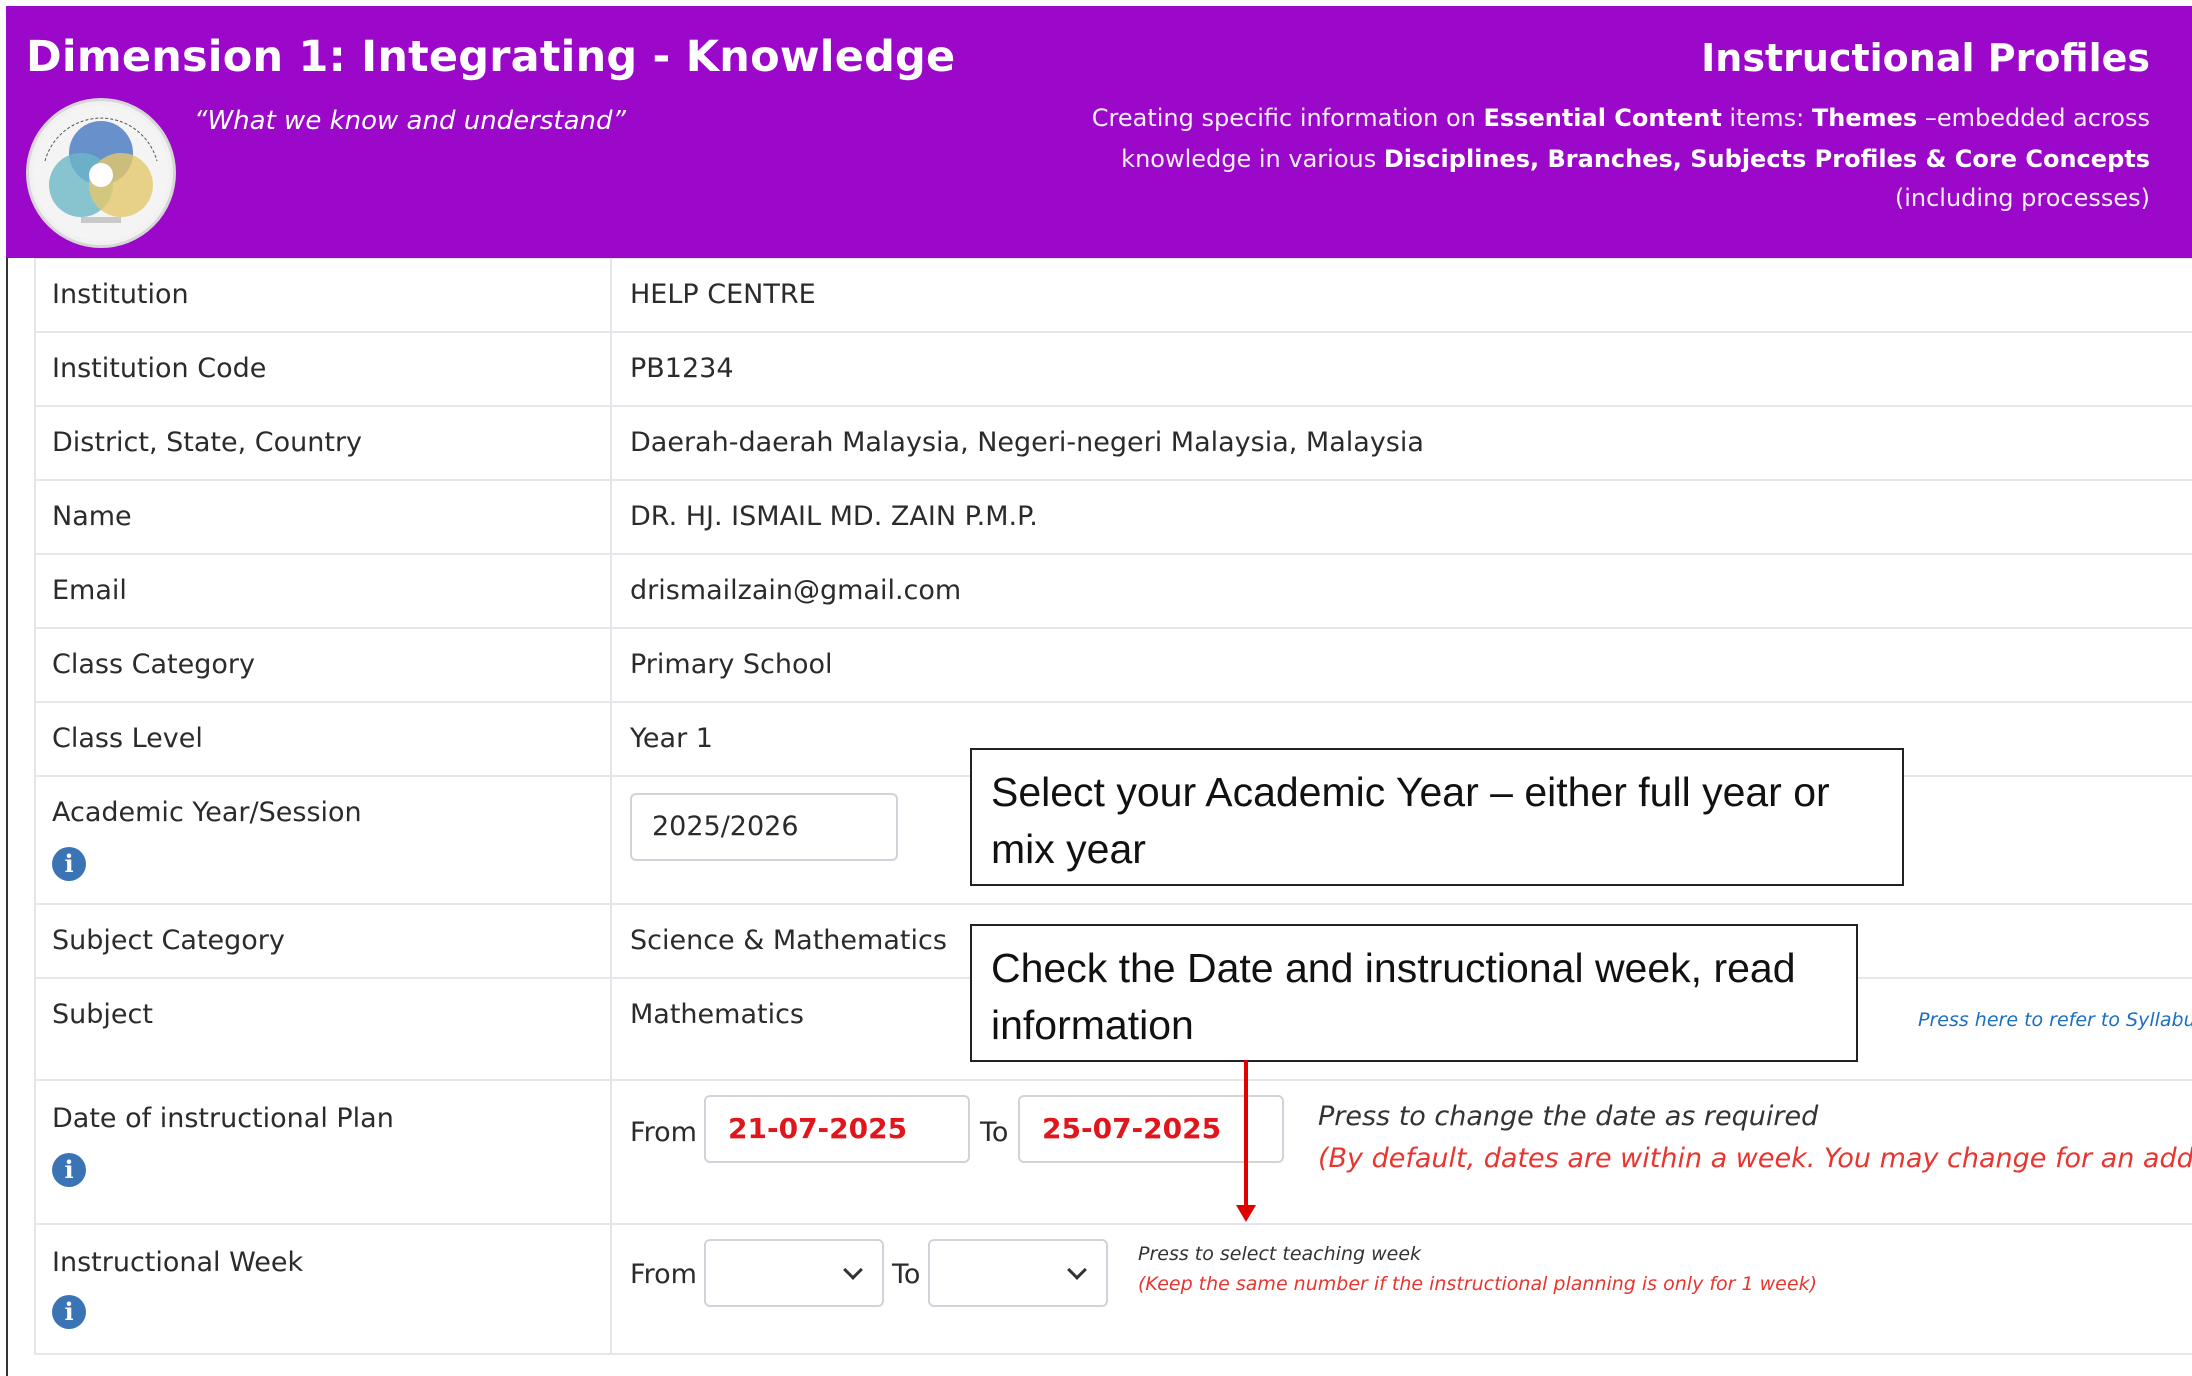 The width and height of the screenshot is (2192, 1376). Describe the element at coordinates (1925, 58) in the screenshot. I see `section-title: Instructional Profiles` at that location.